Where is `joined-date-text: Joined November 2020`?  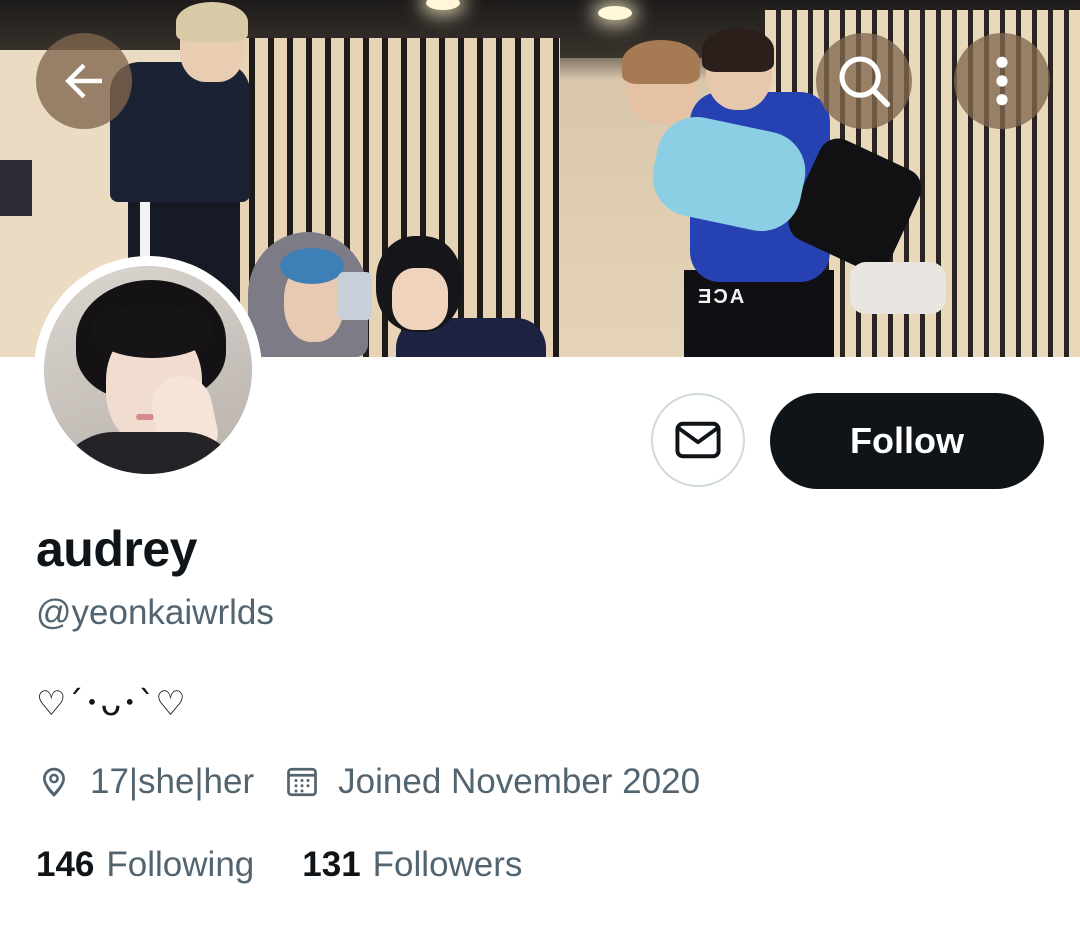
joined-date-text: Joined November 2020 is located at coordinates (519, 781).